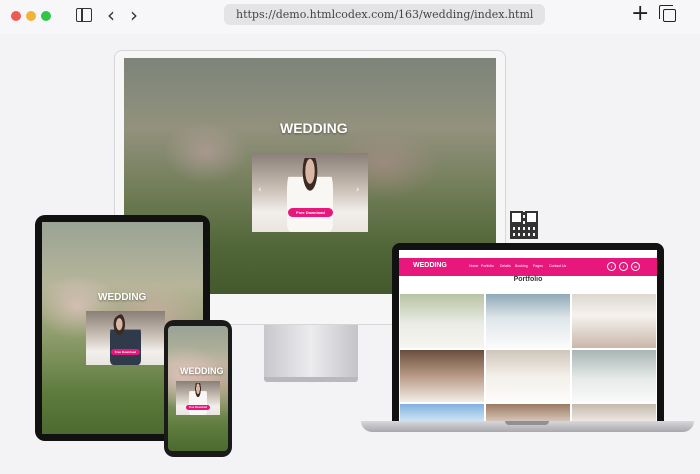 This screenshot has width=700, height=474. Describe the element at coordinates (202, 371) in the screenshot. I see `phone-hero-title: WEDDING` at that location.